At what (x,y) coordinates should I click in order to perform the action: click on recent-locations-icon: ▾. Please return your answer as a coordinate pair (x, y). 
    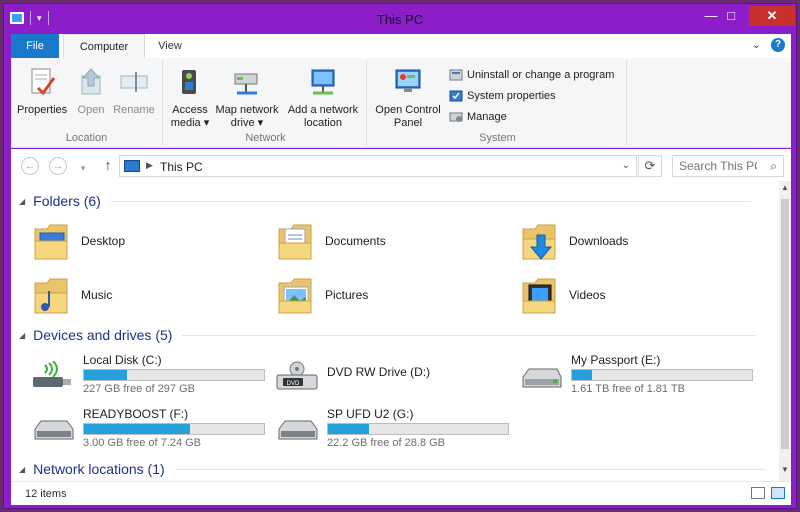
    Looking at the image, I should click on (83, 169).